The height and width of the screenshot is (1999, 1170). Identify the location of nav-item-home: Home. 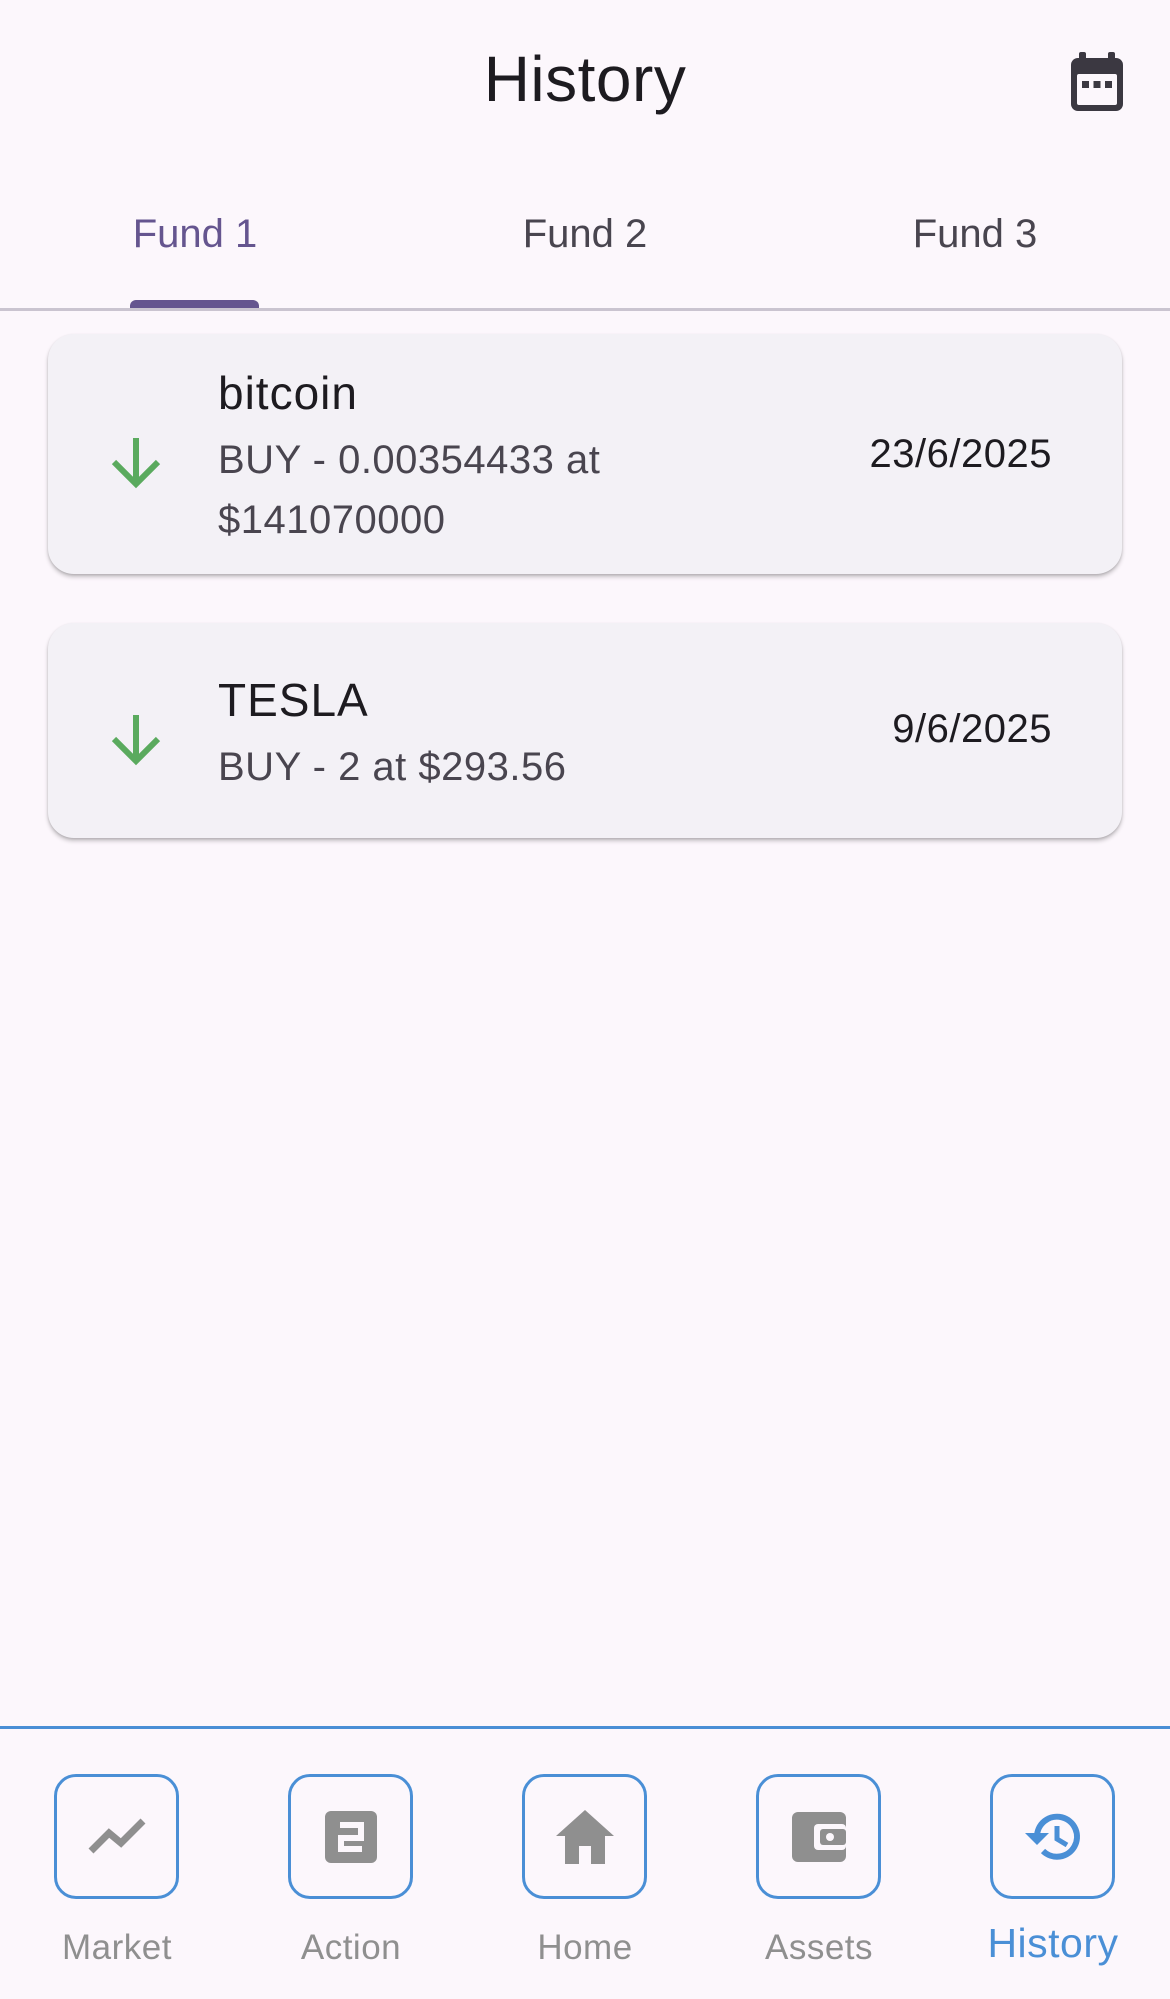
(585, 1884).